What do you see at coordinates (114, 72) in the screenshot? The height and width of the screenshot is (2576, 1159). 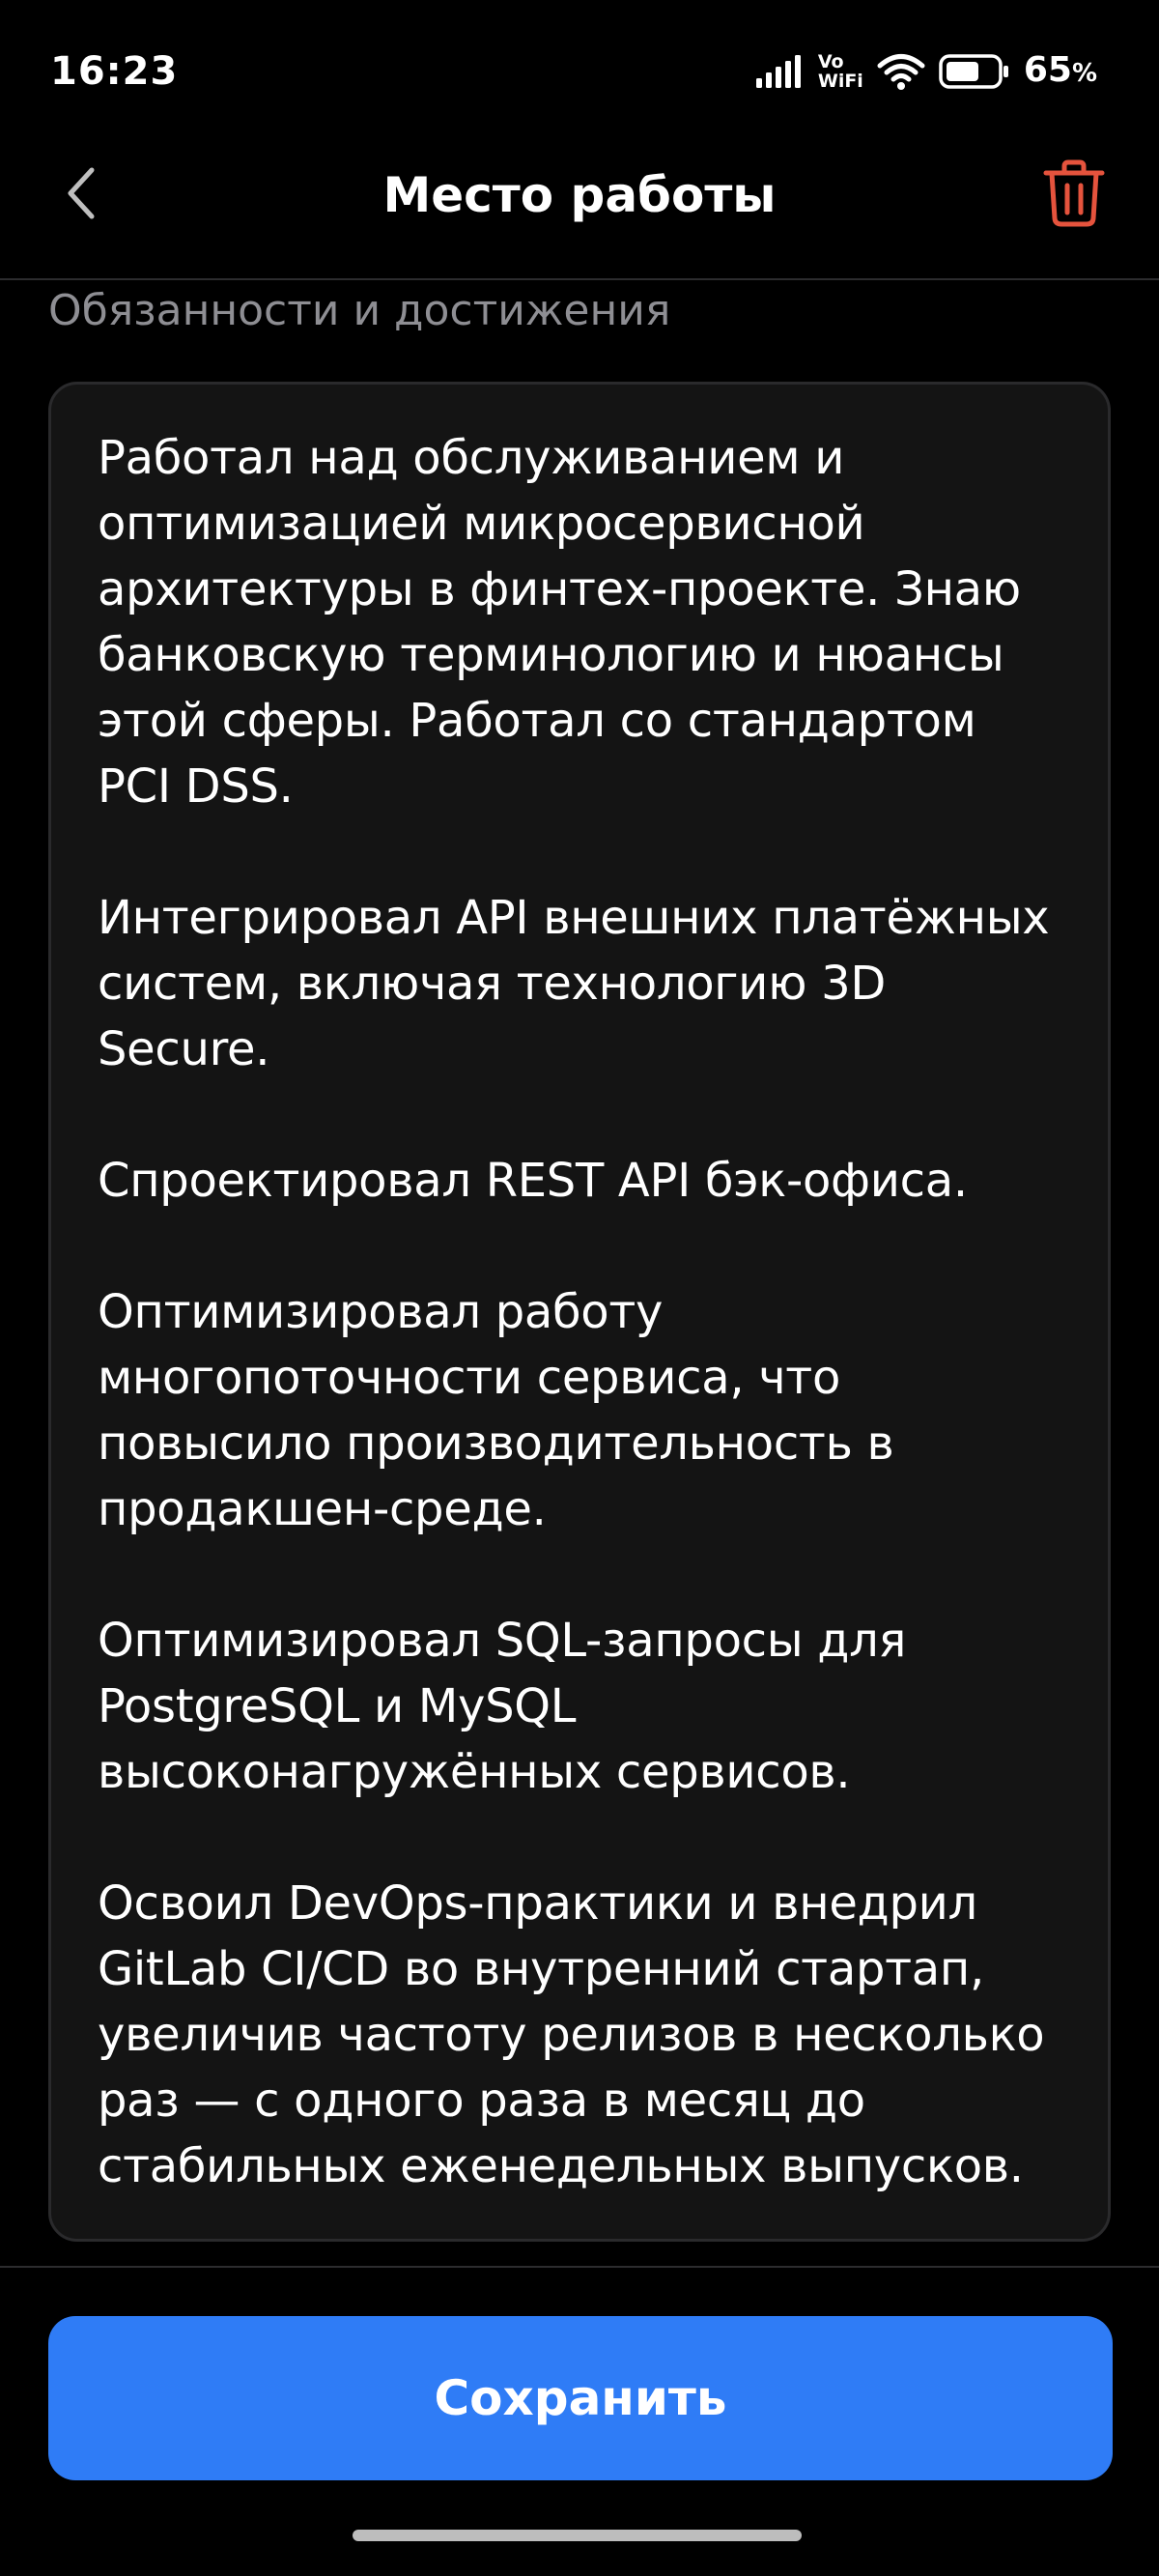 I see `status-time: 16:23` at bounding box center [114, 72].